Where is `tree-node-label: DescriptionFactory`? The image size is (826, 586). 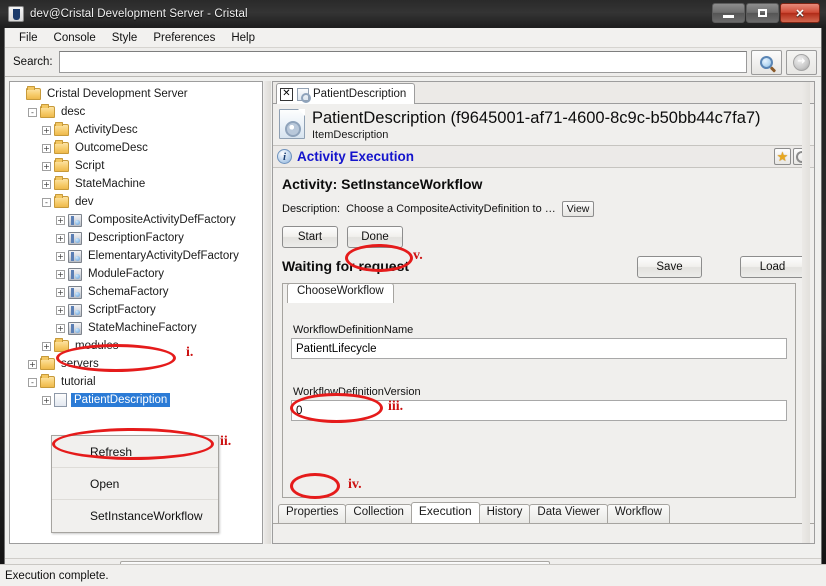 tree-node-label: DescriptionFactory is located at coordinates (136, 238).